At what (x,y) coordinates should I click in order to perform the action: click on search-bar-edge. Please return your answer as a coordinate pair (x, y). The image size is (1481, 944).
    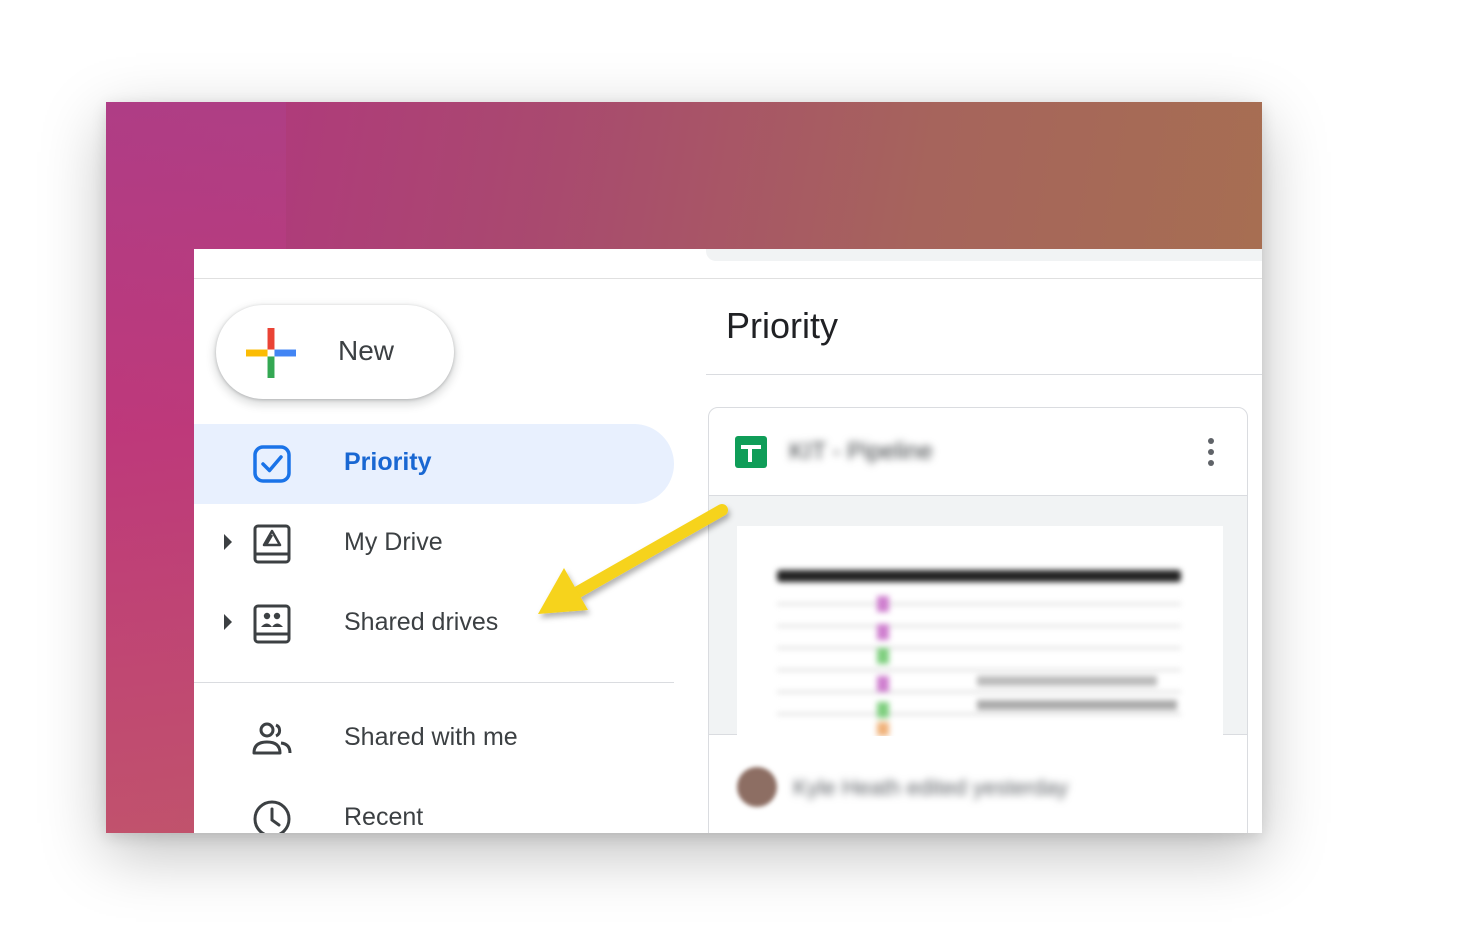
    Looking at the image, I should click on (984, 255).